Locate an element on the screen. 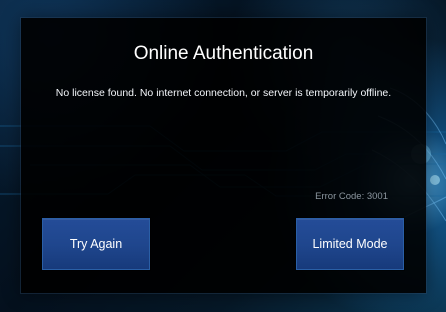 The width and height of the screenshot is (446, 312). dialog-title: Online Authentication is located at coordinates (223, 53).